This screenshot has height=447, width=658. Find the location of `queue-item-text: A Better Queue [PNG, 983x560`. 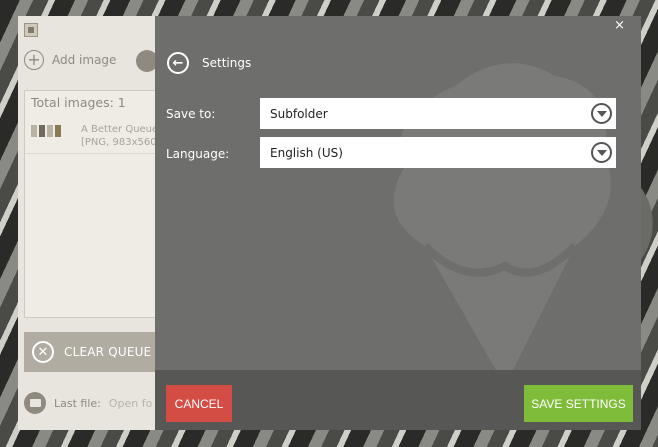

queue-item-text: A Better Queue [PNG, 983x560 is located at coordinates (119, 136).